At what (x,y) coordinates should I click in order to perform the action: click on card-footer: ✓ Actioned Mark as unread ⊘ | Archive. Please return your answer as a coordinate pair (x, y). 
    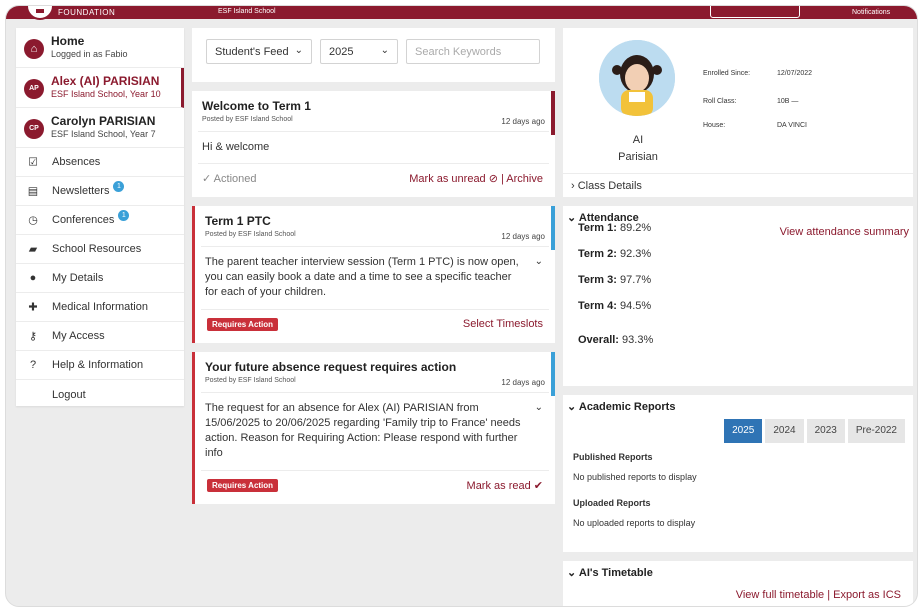
    Looking at the image, I should click on (373, 177).